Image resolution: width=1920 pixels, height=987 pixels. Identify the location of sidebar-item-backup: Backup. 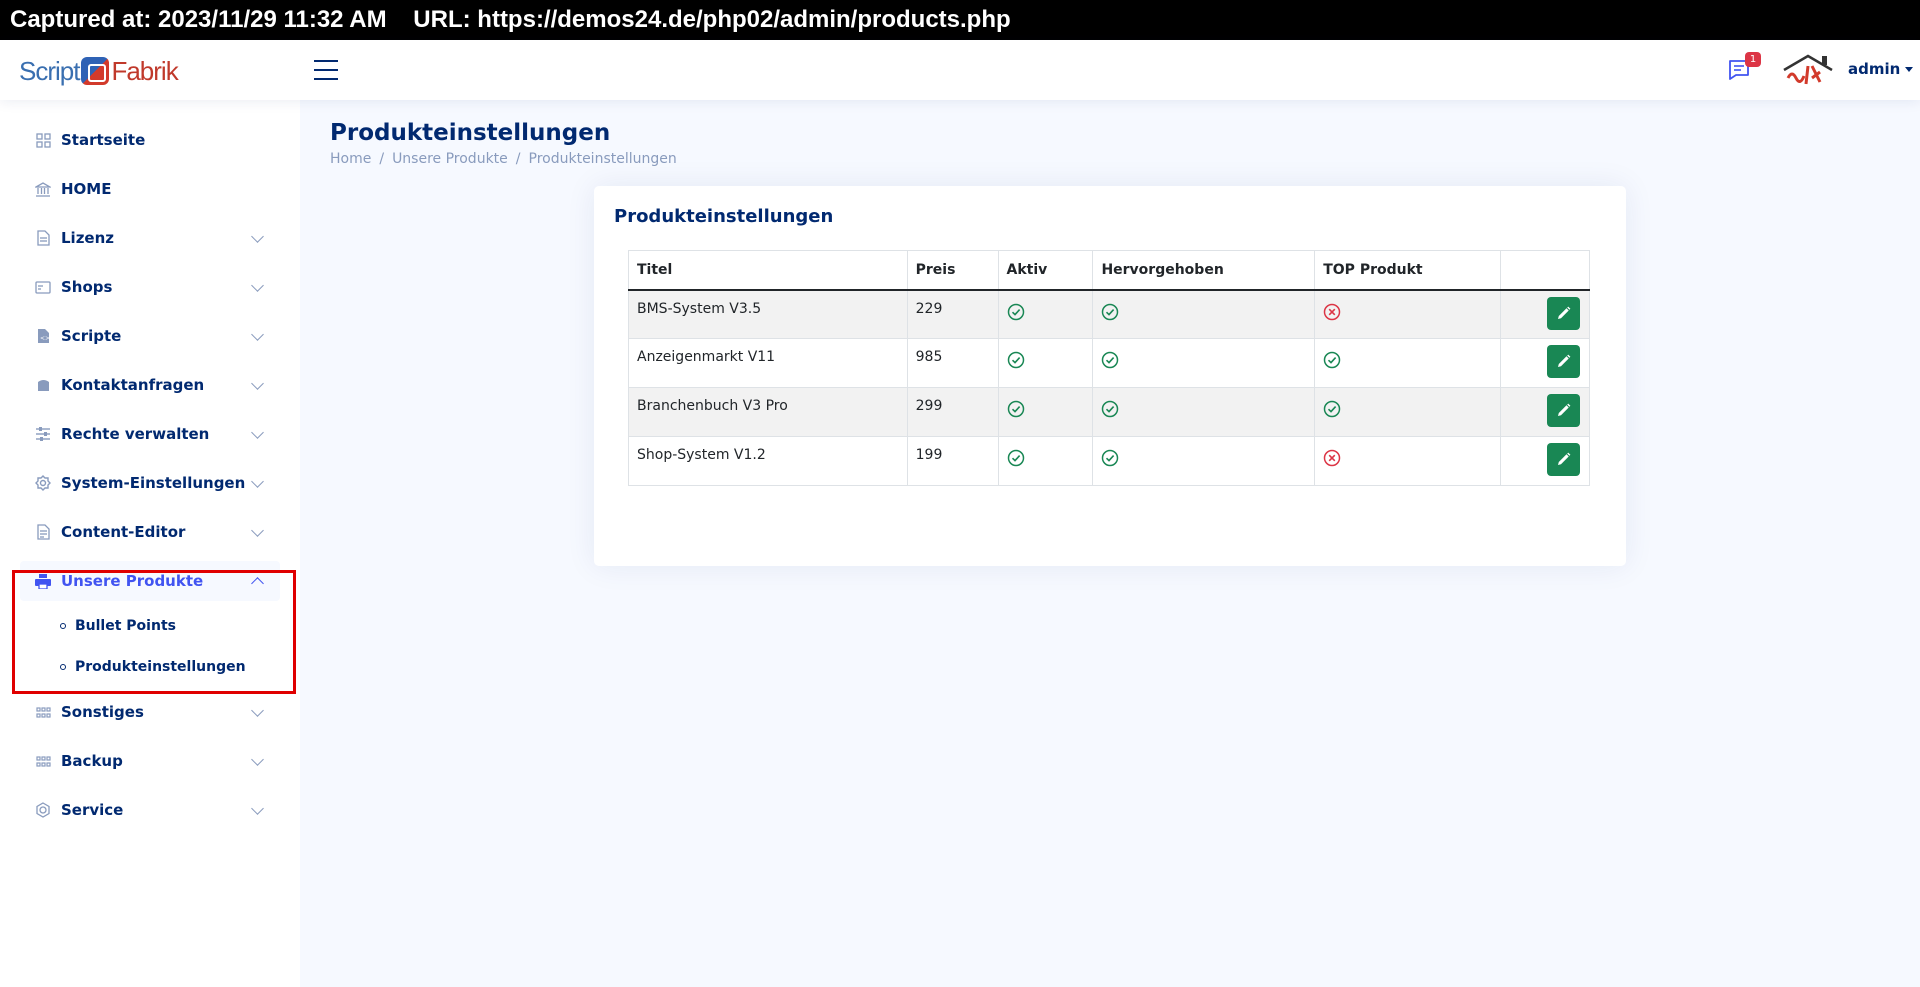
(150, 761).